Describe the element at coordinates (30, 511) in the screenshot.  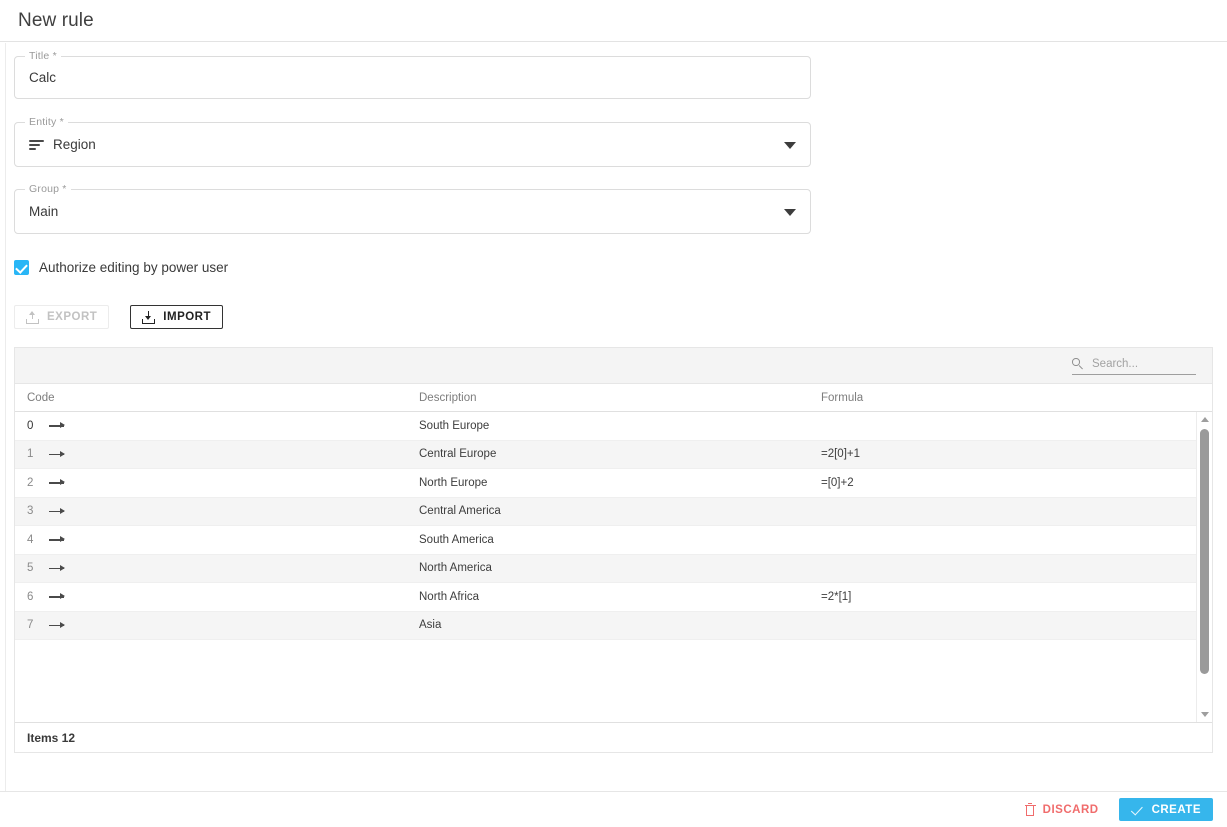
I see `code-value: 3` at that location.